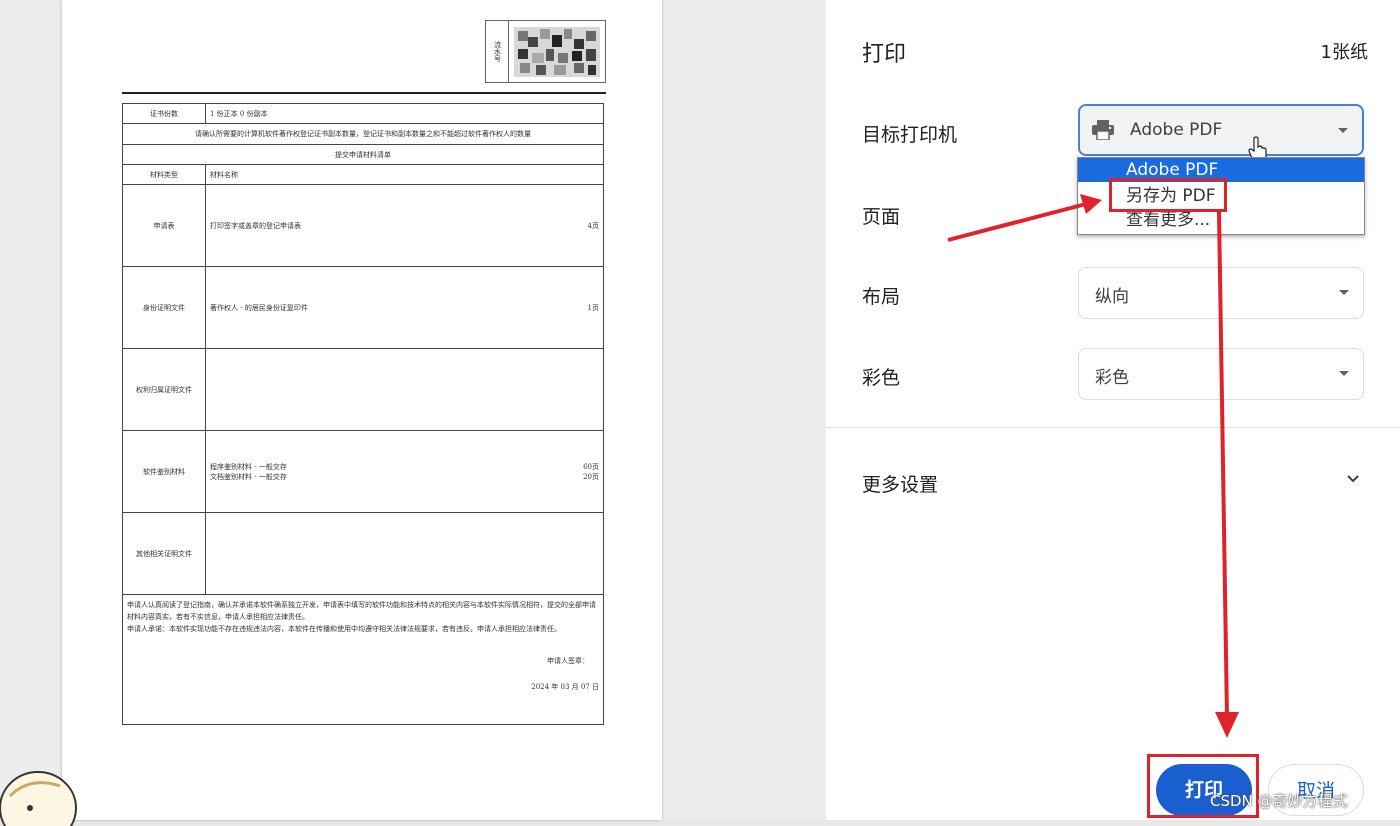 This screenshot has width=1400, height=826. Describe the element at coordinates (164, 113) in the screenshot. I see `copies-label: 证书份数` at that location.